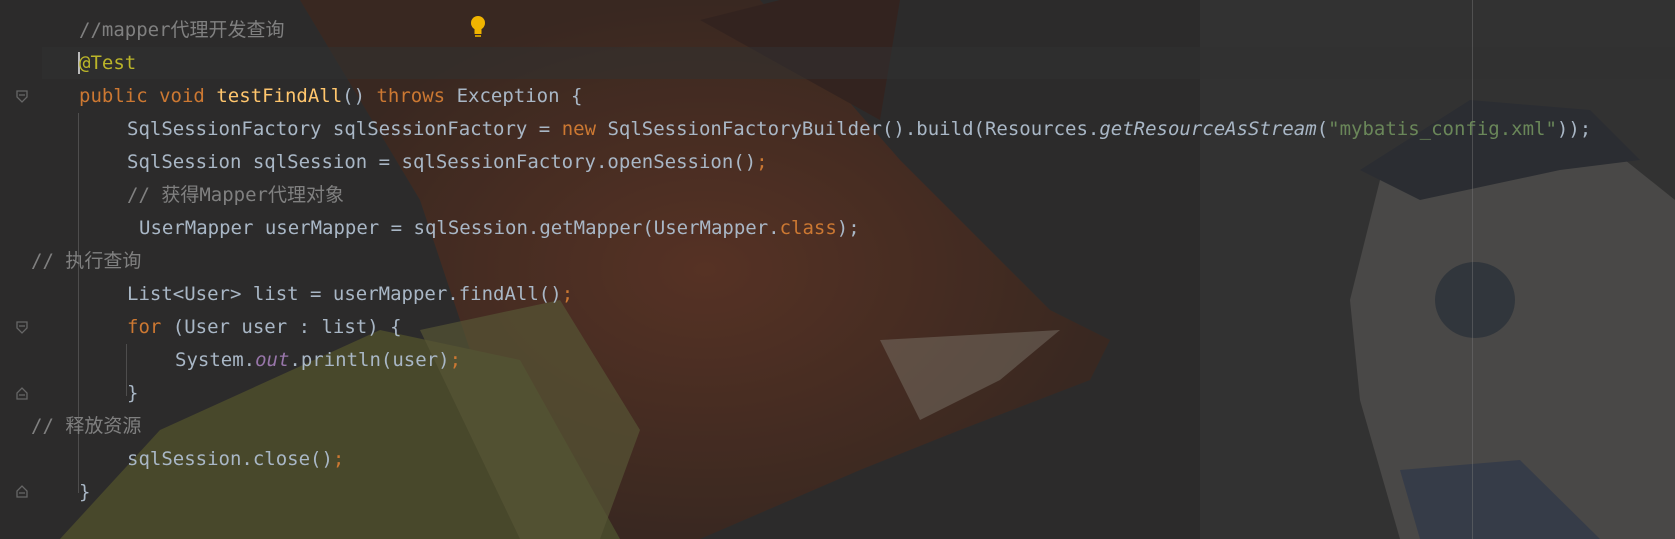 Image resolution: width=1675 pixels, height=539 pixels. I want to click on code-line: // 释放资源, so click(86, 426).